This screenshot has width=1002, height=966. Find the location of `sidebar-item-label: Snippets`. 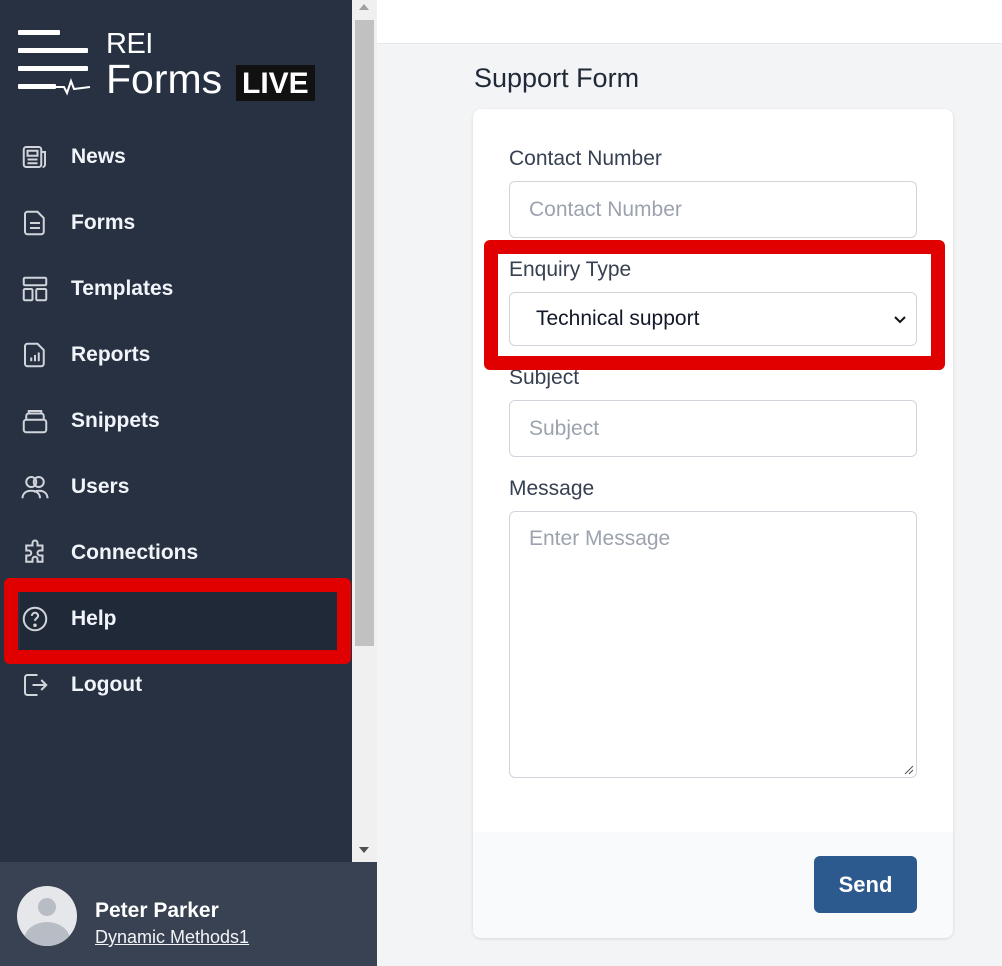

sidebar-item-label: Snippets is located at coordinates (115, 420).